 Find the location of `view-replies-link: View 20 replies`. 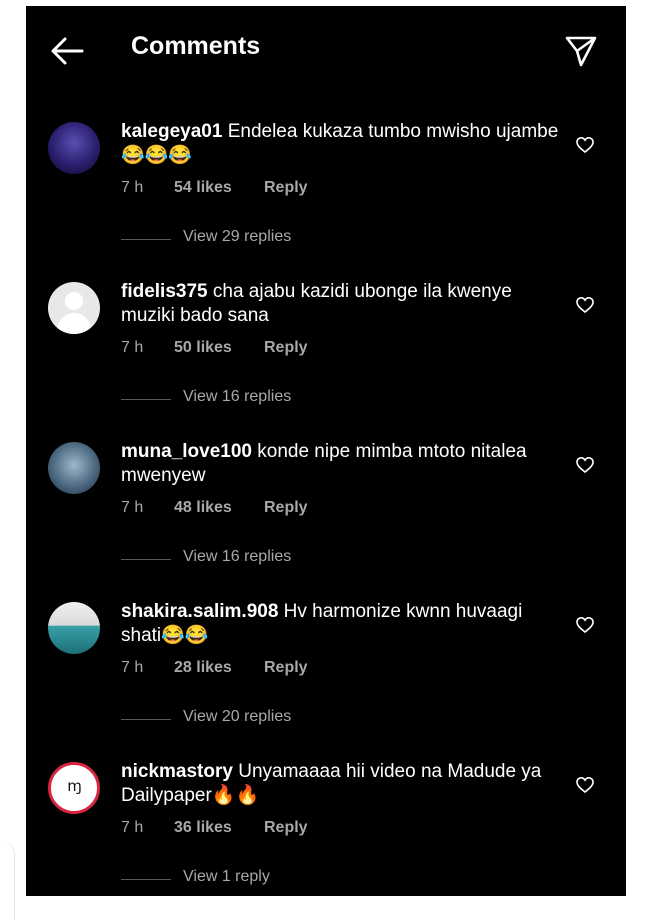

view-replies-link: View 20 replies is located at coordinates (271, 719).